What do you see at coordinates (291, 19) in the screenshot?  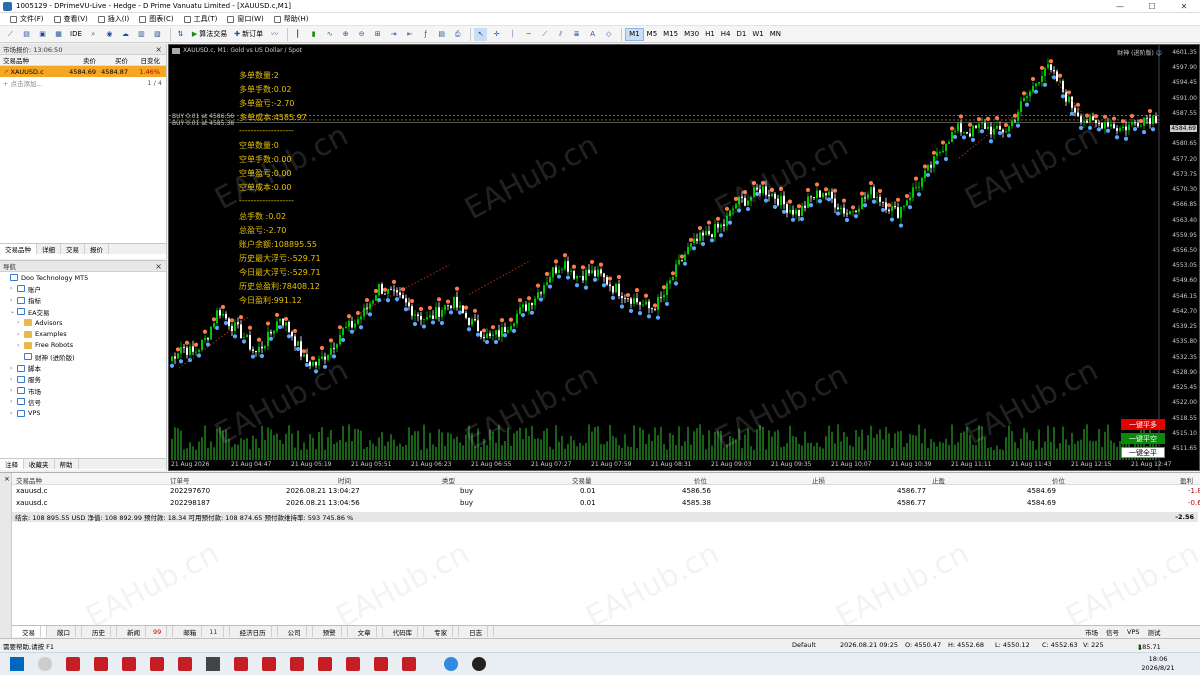 I see `menu-help: 帮助(H)` at bounding box center [291, 19].